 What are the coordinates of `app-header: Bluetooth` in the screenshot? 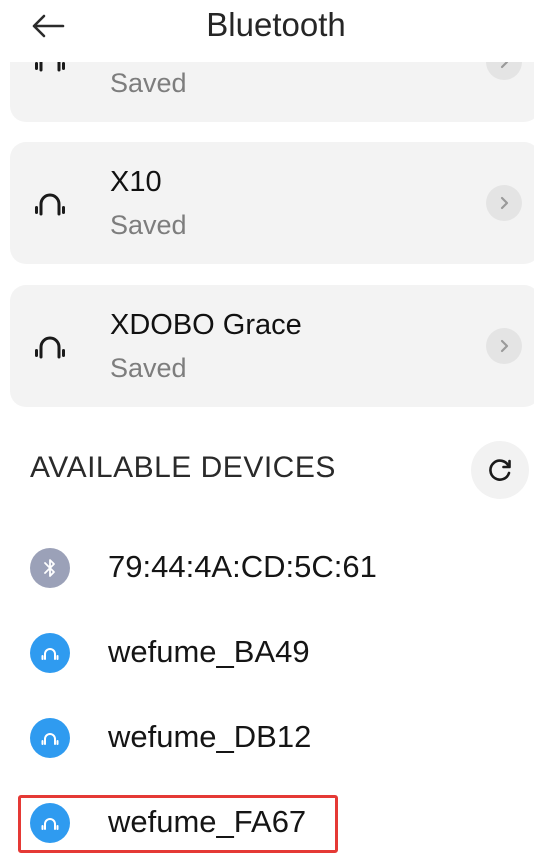 It's located at (267, 31).